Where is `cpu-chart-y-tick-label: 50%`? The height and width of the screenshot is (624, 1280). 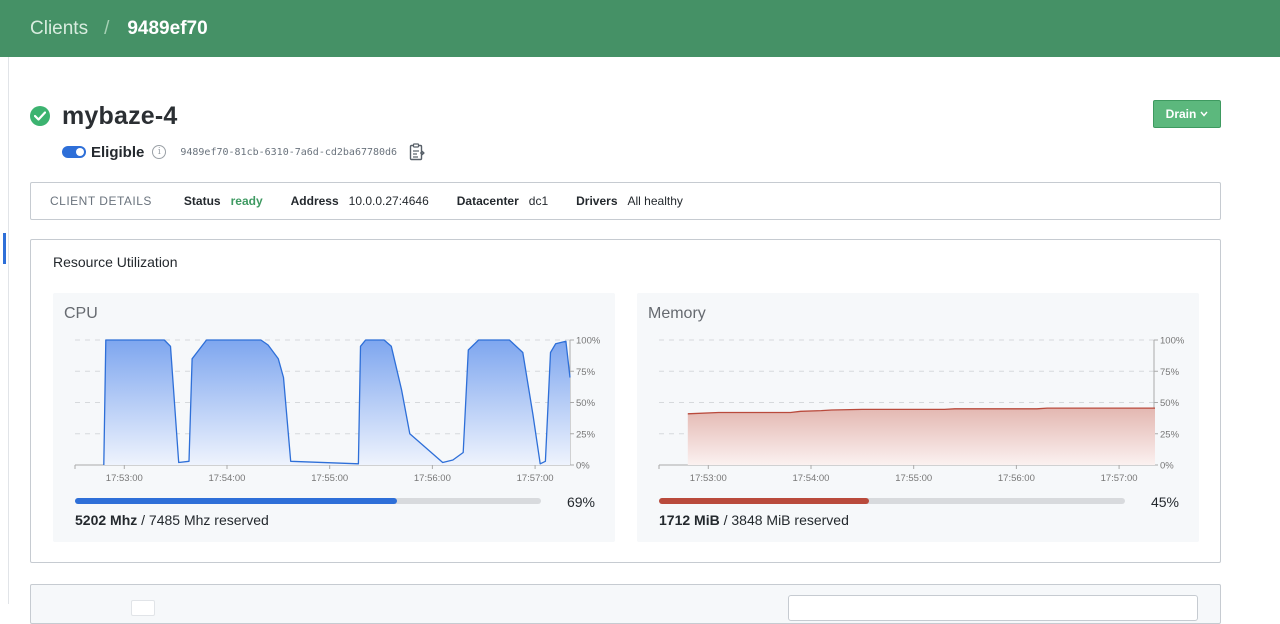
cpu-chart-y-tick-label: 50% is located at coordinates (586, 403).